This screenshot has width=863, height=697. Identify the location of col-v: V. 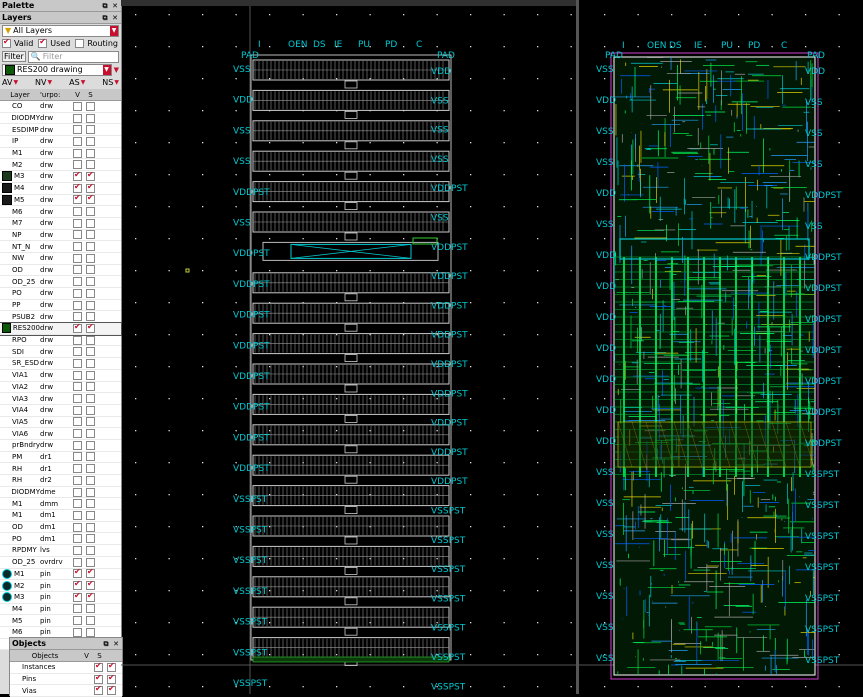
(77, 95).